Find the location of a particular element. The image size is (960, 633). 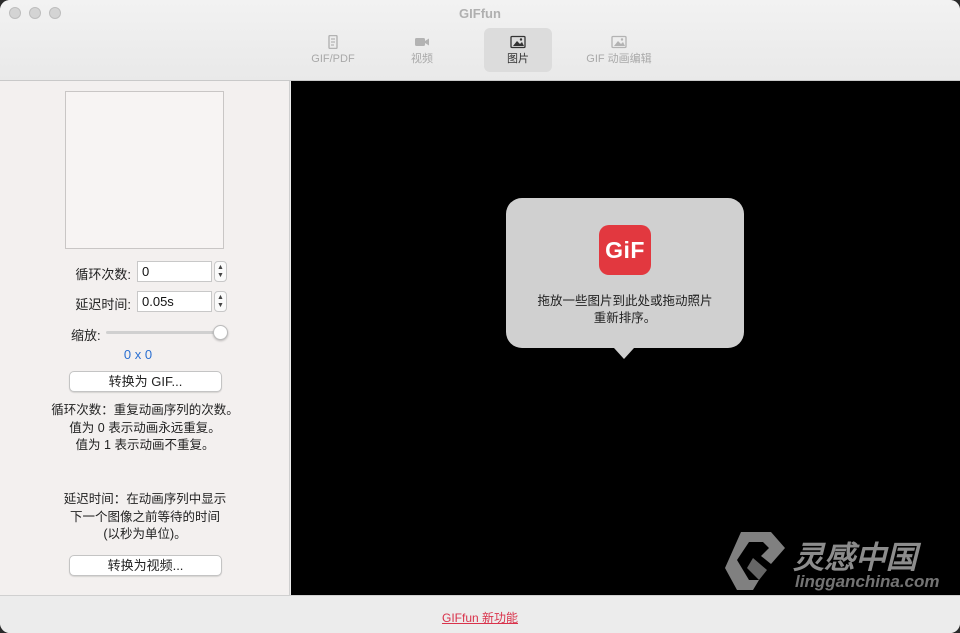

help-line: 值为 1 表示动画不重复。 is located at coordinates (145, 445).